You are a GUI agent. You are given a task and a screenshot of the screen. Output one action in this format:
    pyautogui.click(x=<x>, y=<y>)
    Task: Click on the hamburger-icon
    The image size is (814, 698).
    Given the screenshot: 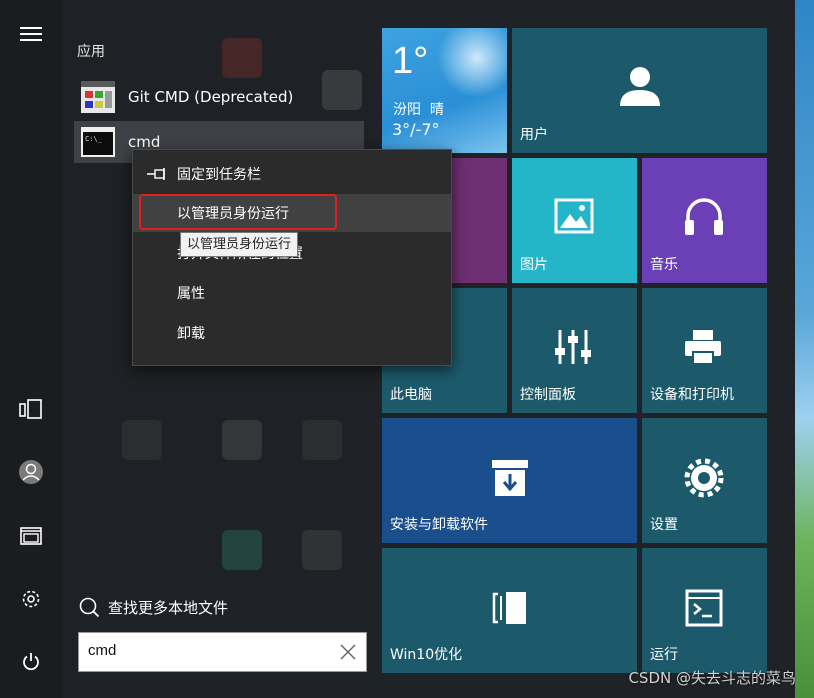 What is the action you would take?
    pyautogui.click(x=31, y=34)
    